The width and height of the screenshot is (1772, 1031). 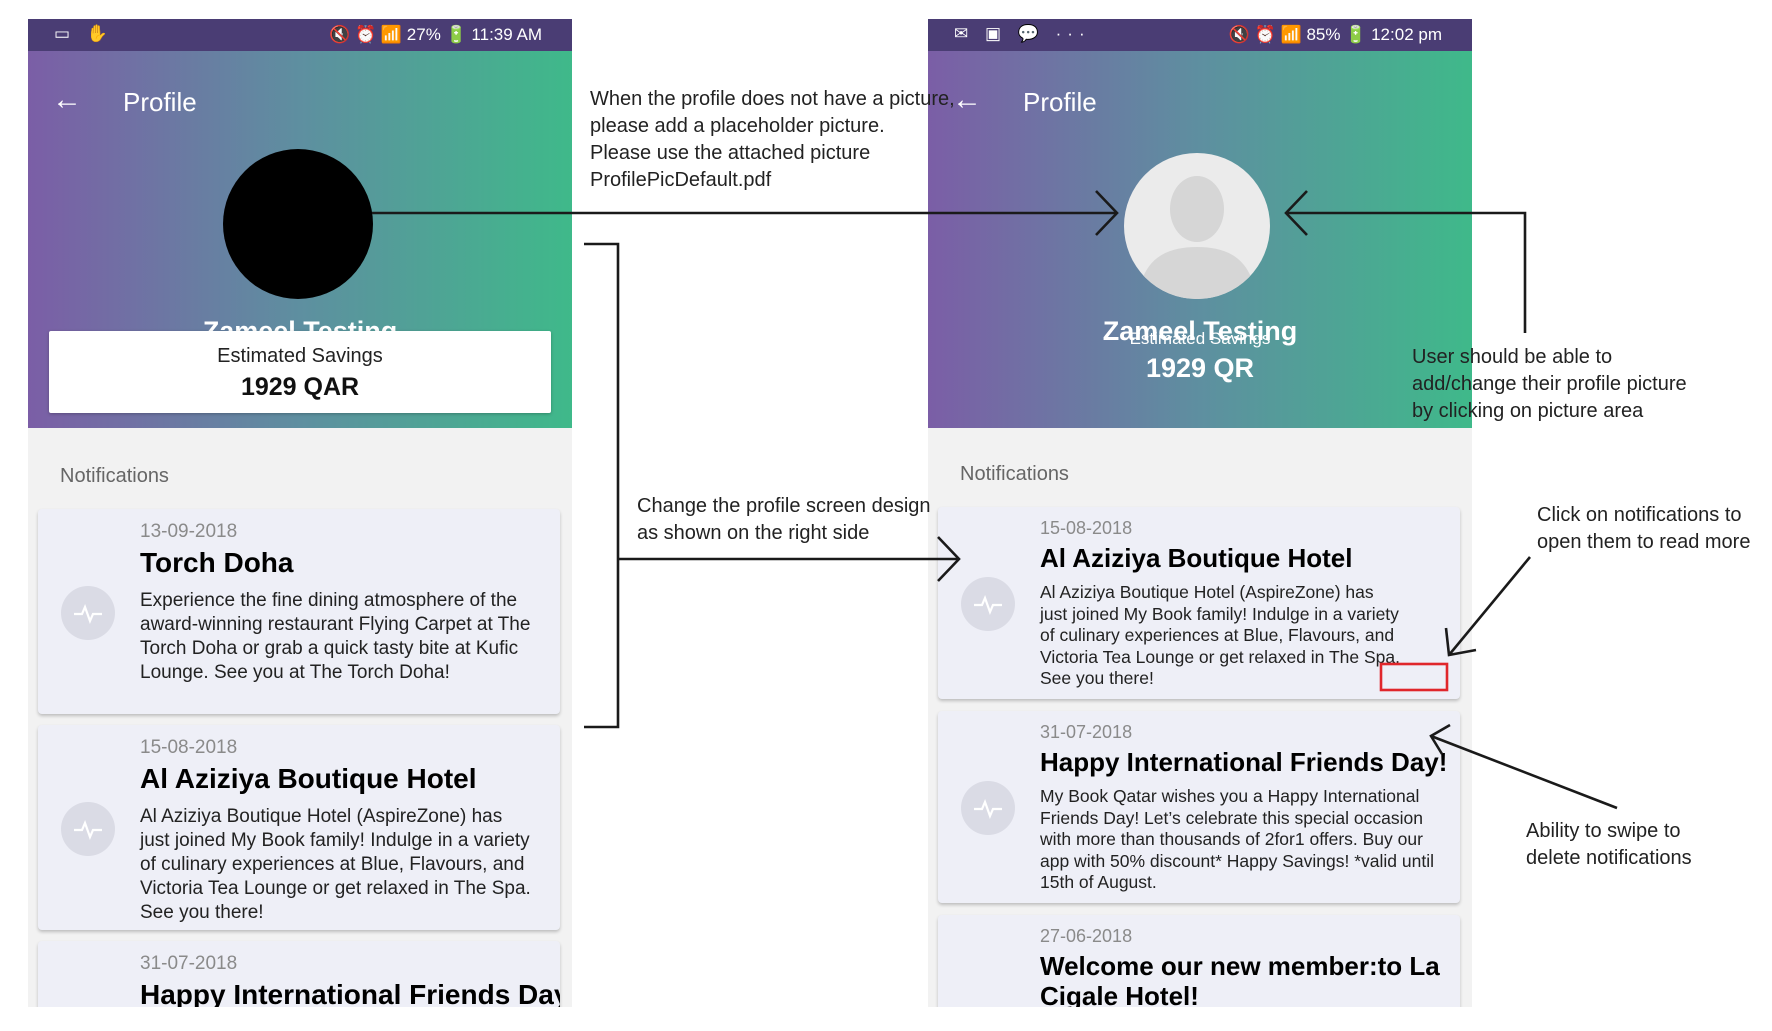 I want to click on highlight-box, so click(x=1414, y=677).